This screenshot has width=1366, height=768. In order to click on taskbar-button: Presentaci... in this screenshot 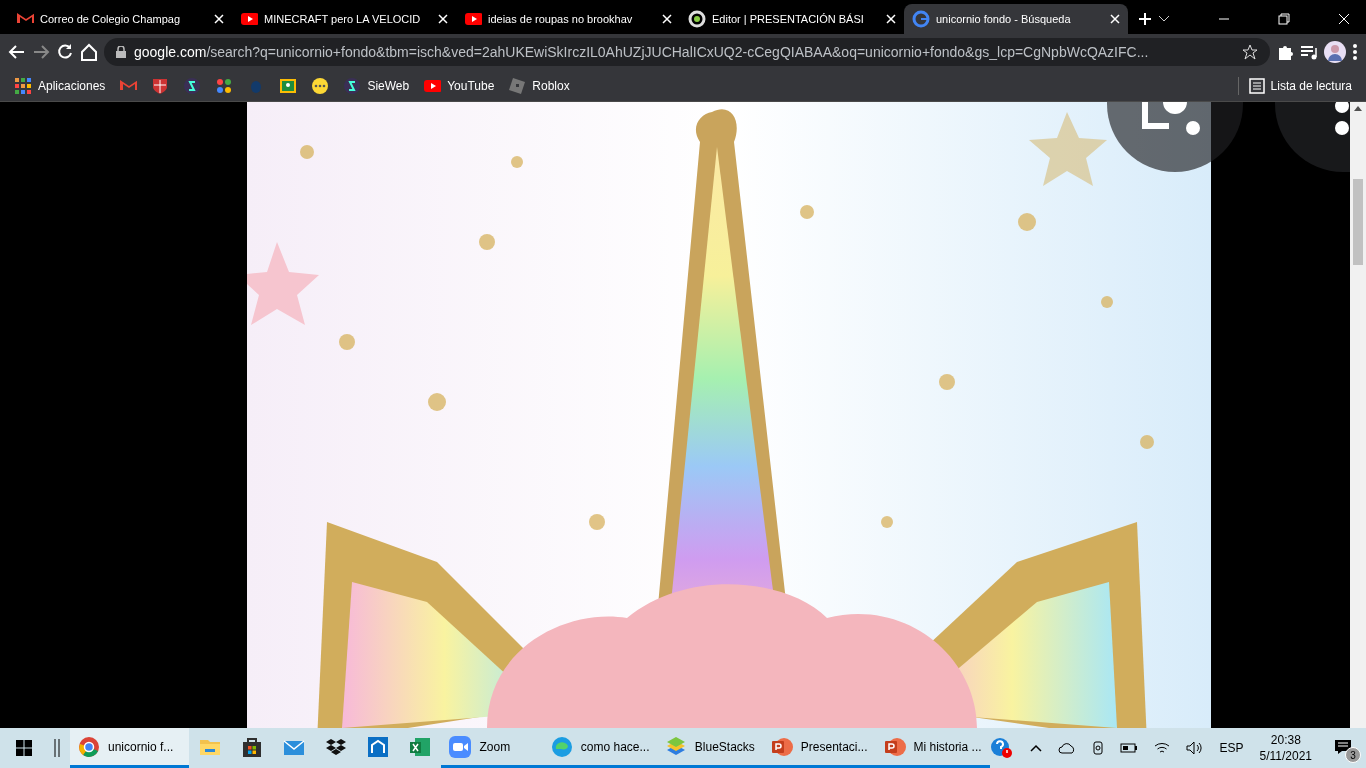, I will do `click(819, 748)`.